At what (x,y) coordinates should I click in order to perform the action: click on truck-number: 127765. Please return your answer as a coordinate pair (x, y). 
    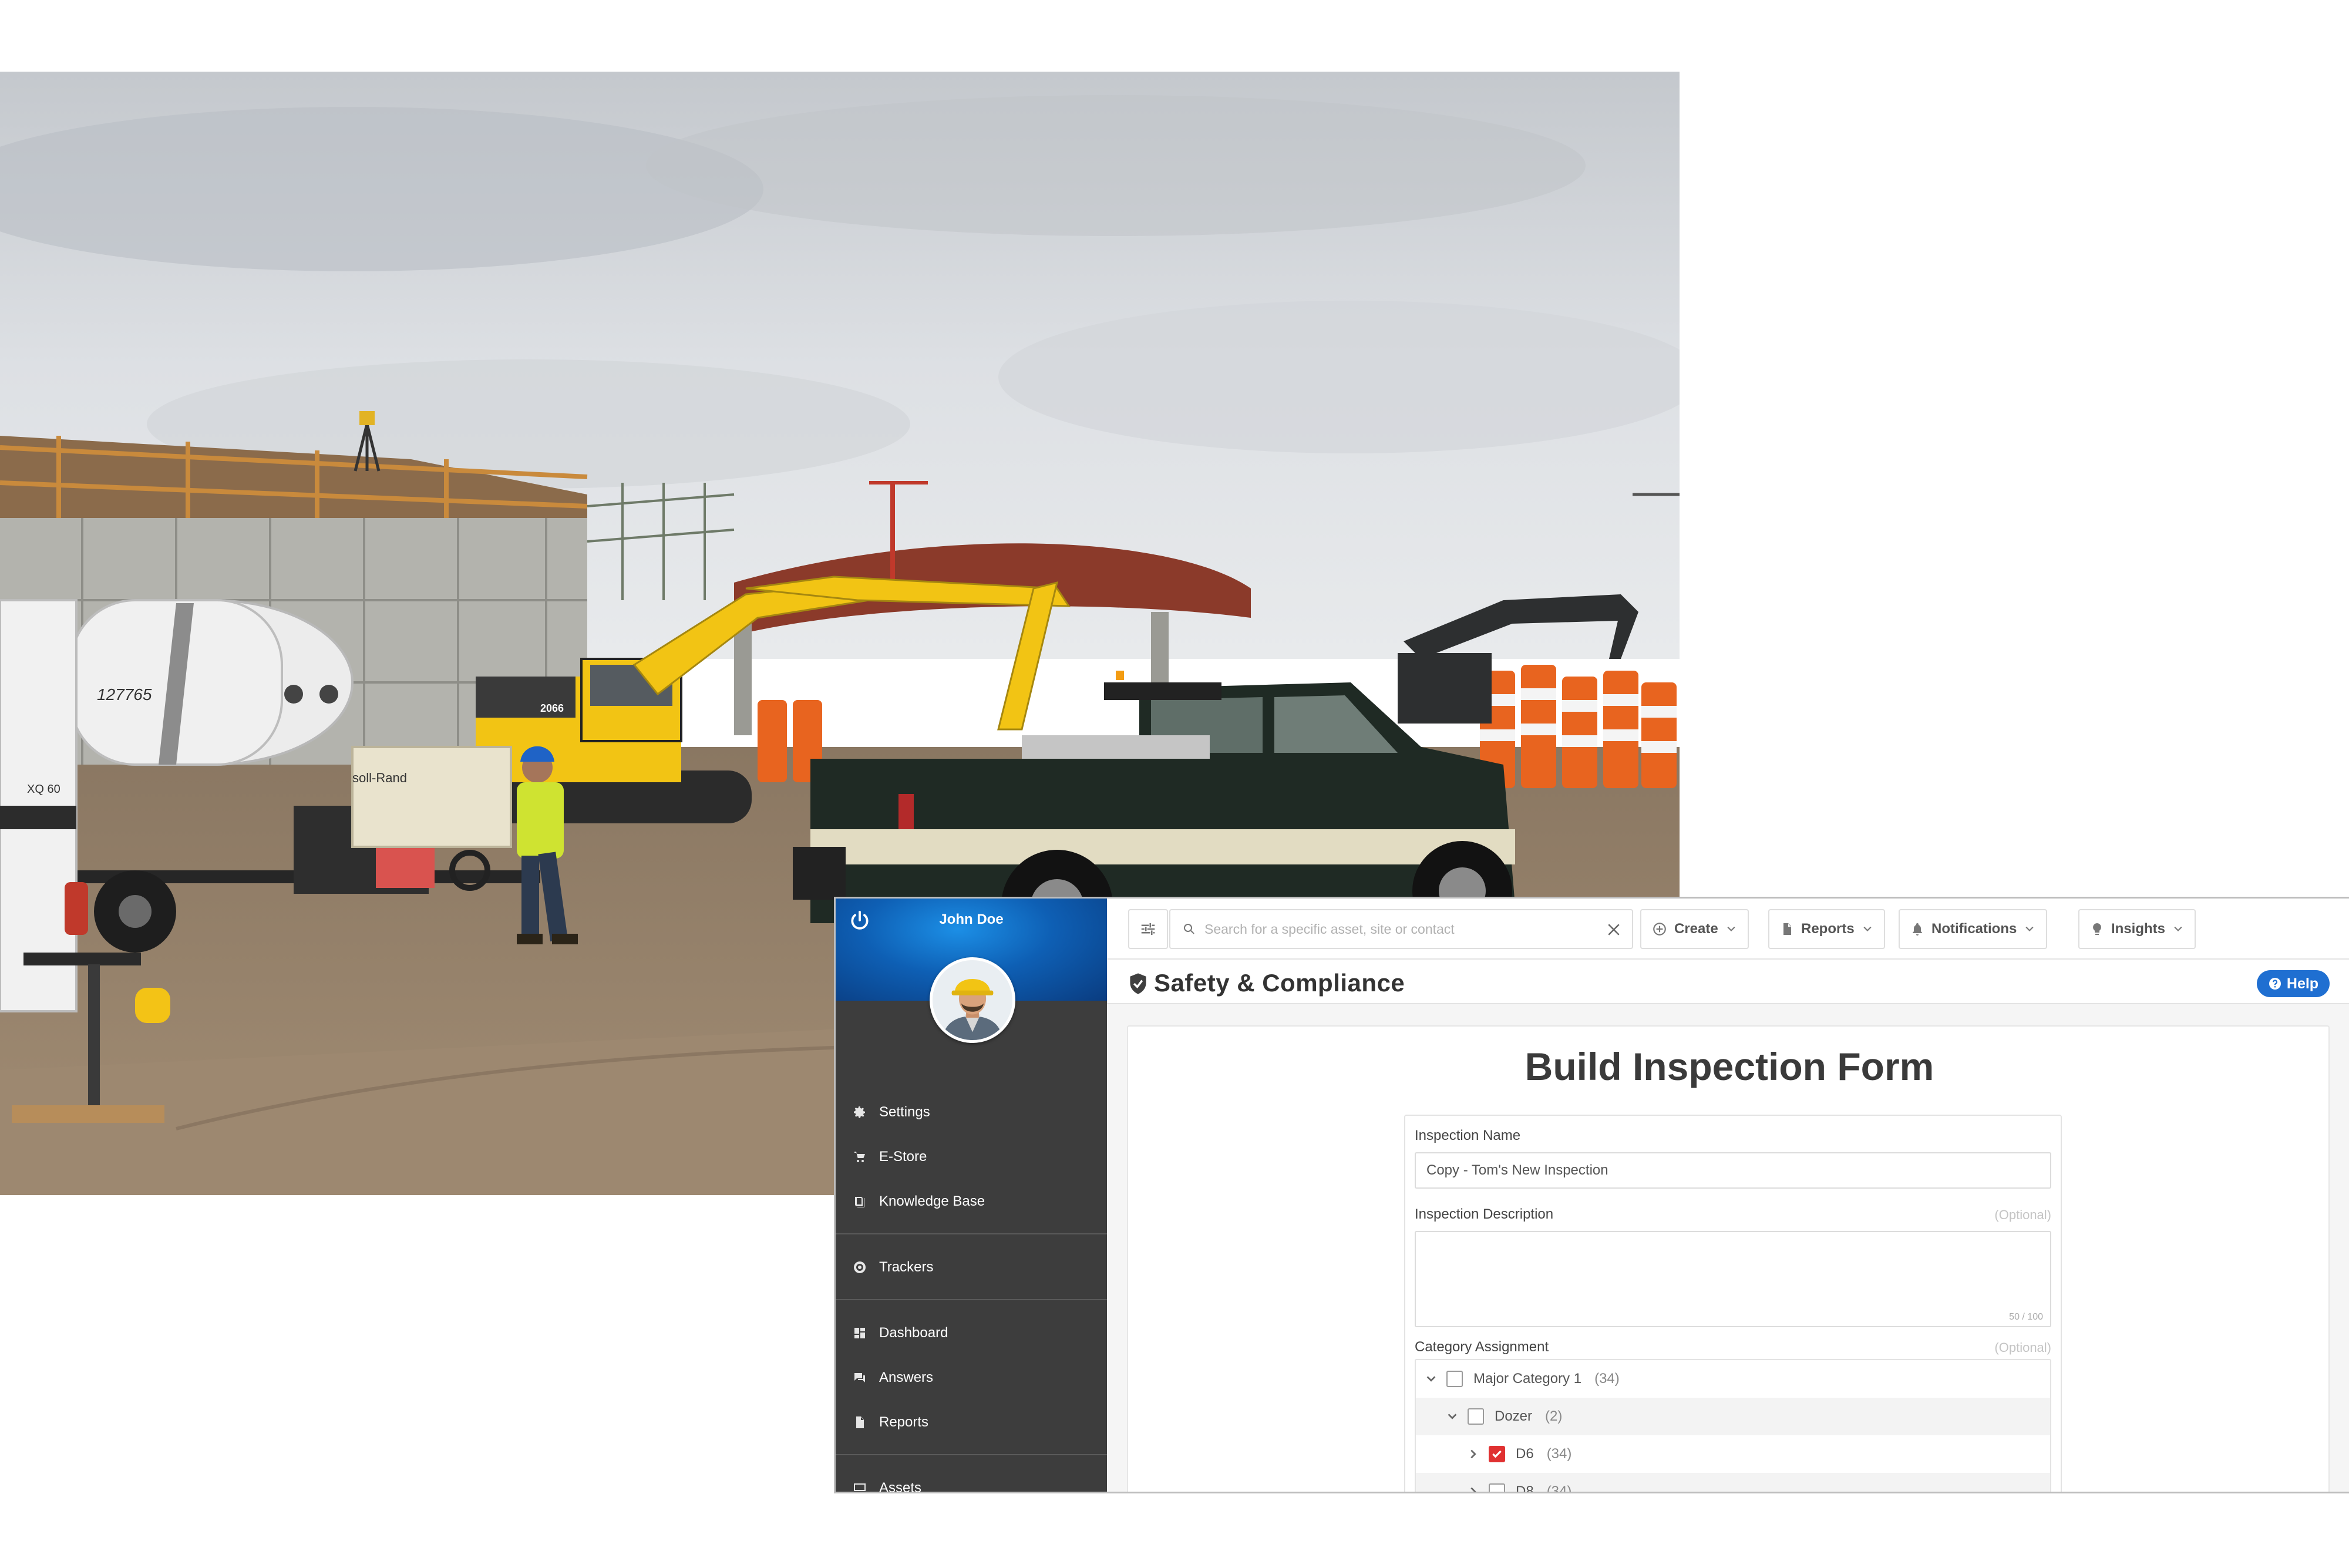
    Looking at the image, I should click on (125, 695).